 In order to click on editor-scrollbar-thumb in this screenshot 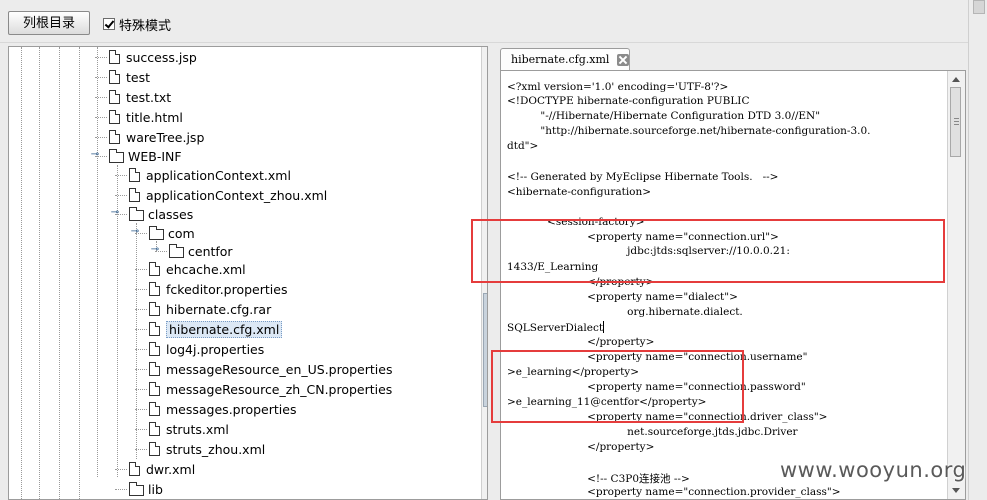, I will do `click(955, 122)`.